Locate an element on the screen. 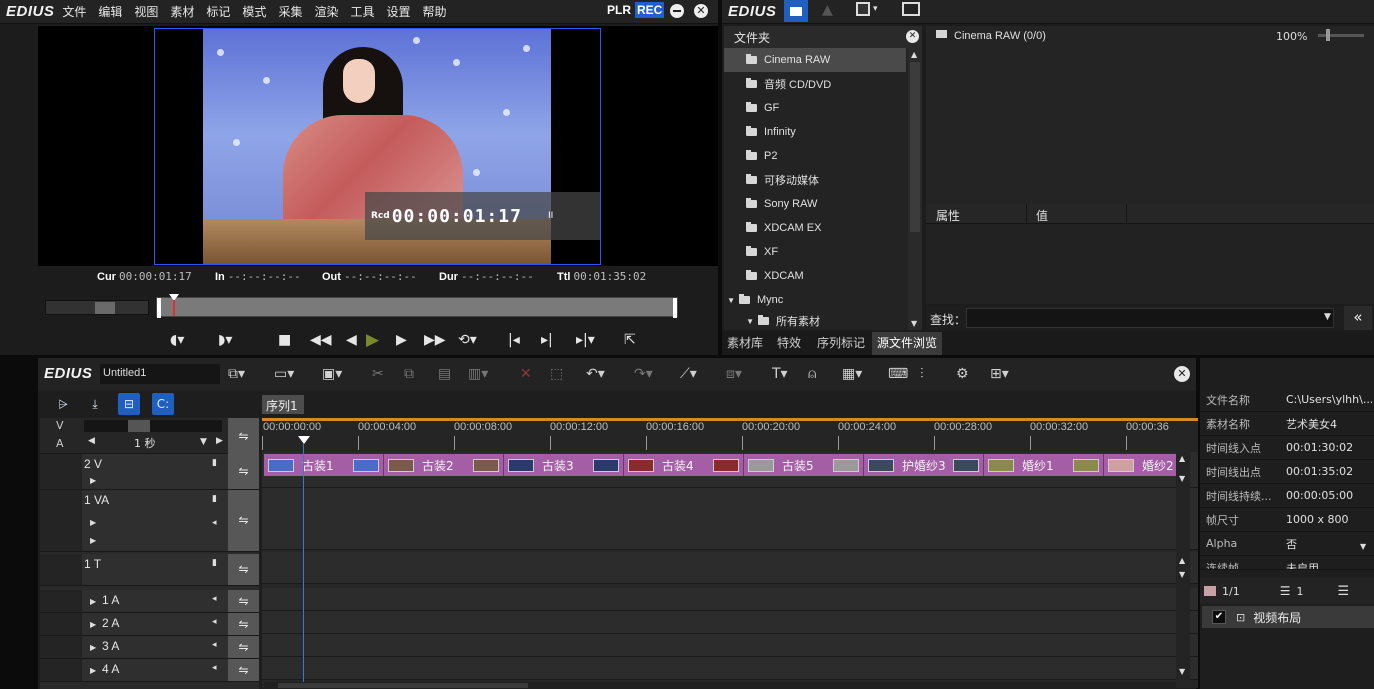 This screenshot has width=1374, height=689. copy-icon: ⧉ is located at coordinates (409, 374).